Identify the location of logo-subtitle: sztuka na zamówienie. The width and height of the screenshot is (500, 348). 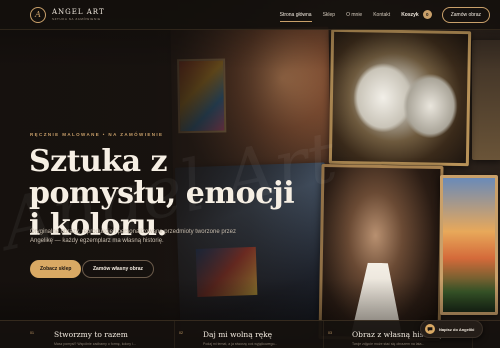
(76, 18).